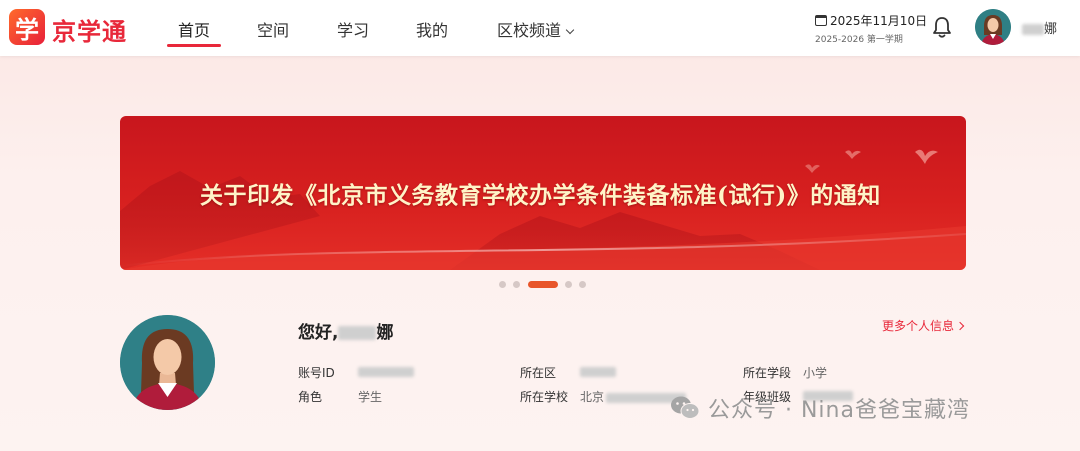 The image size is (1080, 451). Describe the element at coordinates (273, 29) in the screenshot. I see `nav-space: 空间` at that location.